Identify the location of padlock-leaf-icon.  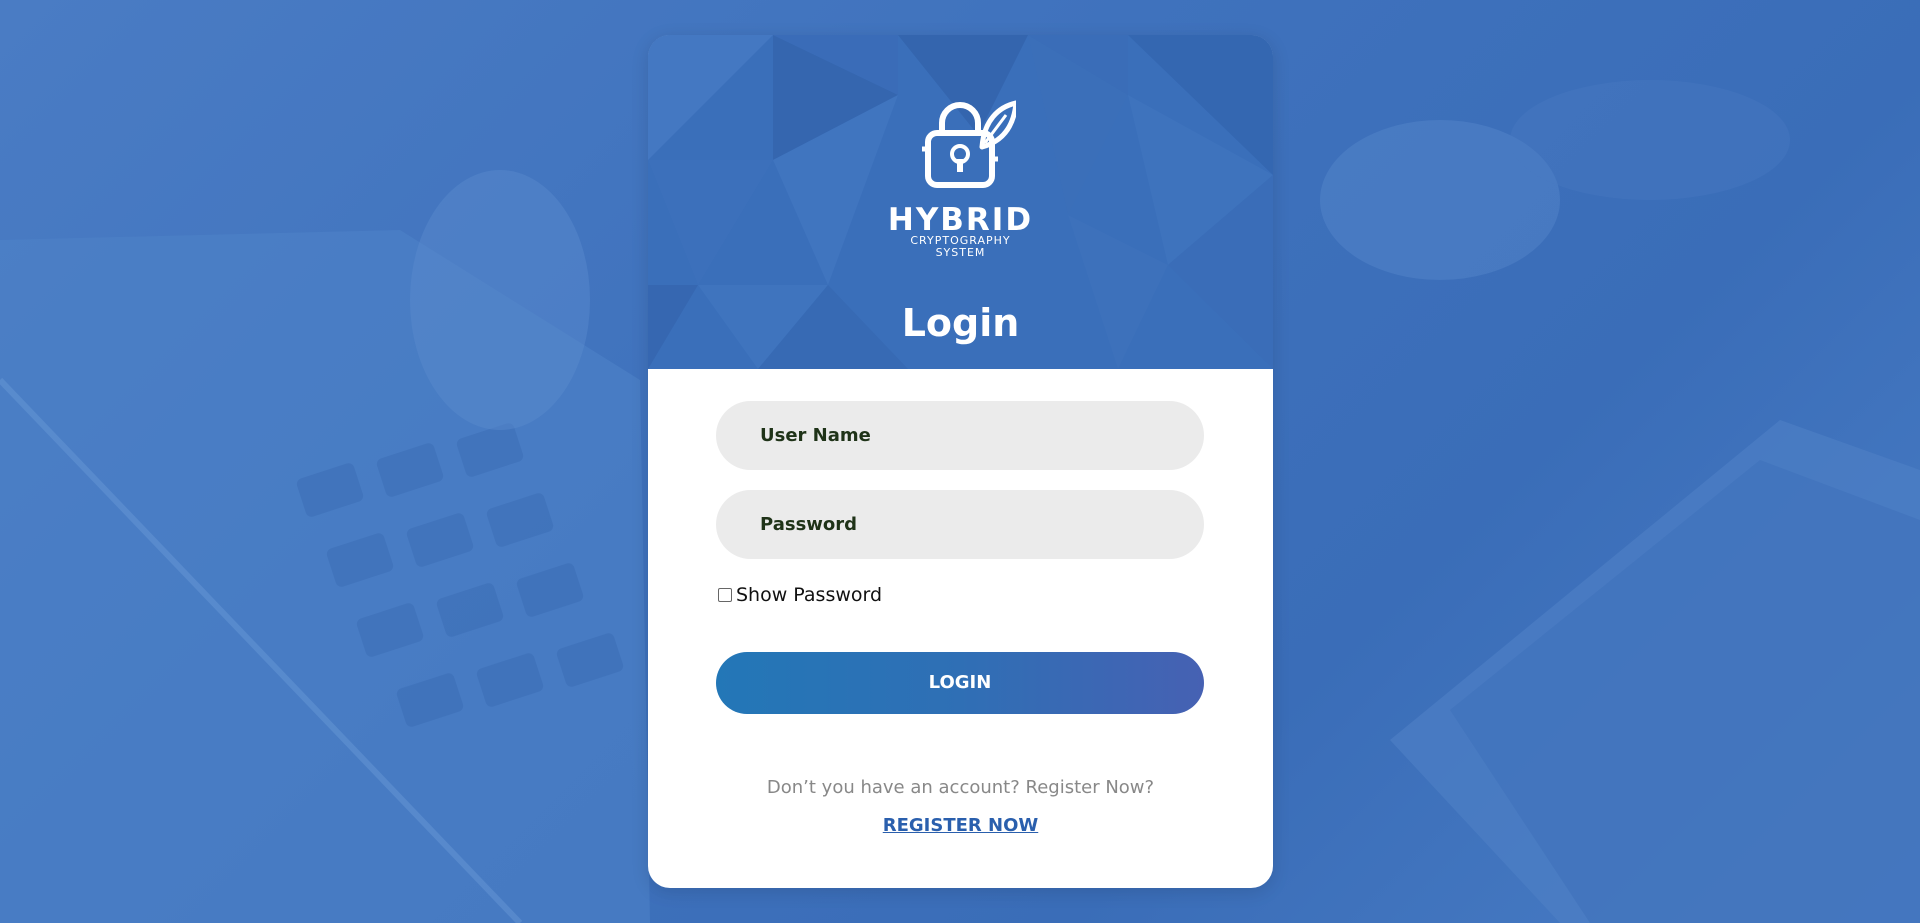
(968, 144).